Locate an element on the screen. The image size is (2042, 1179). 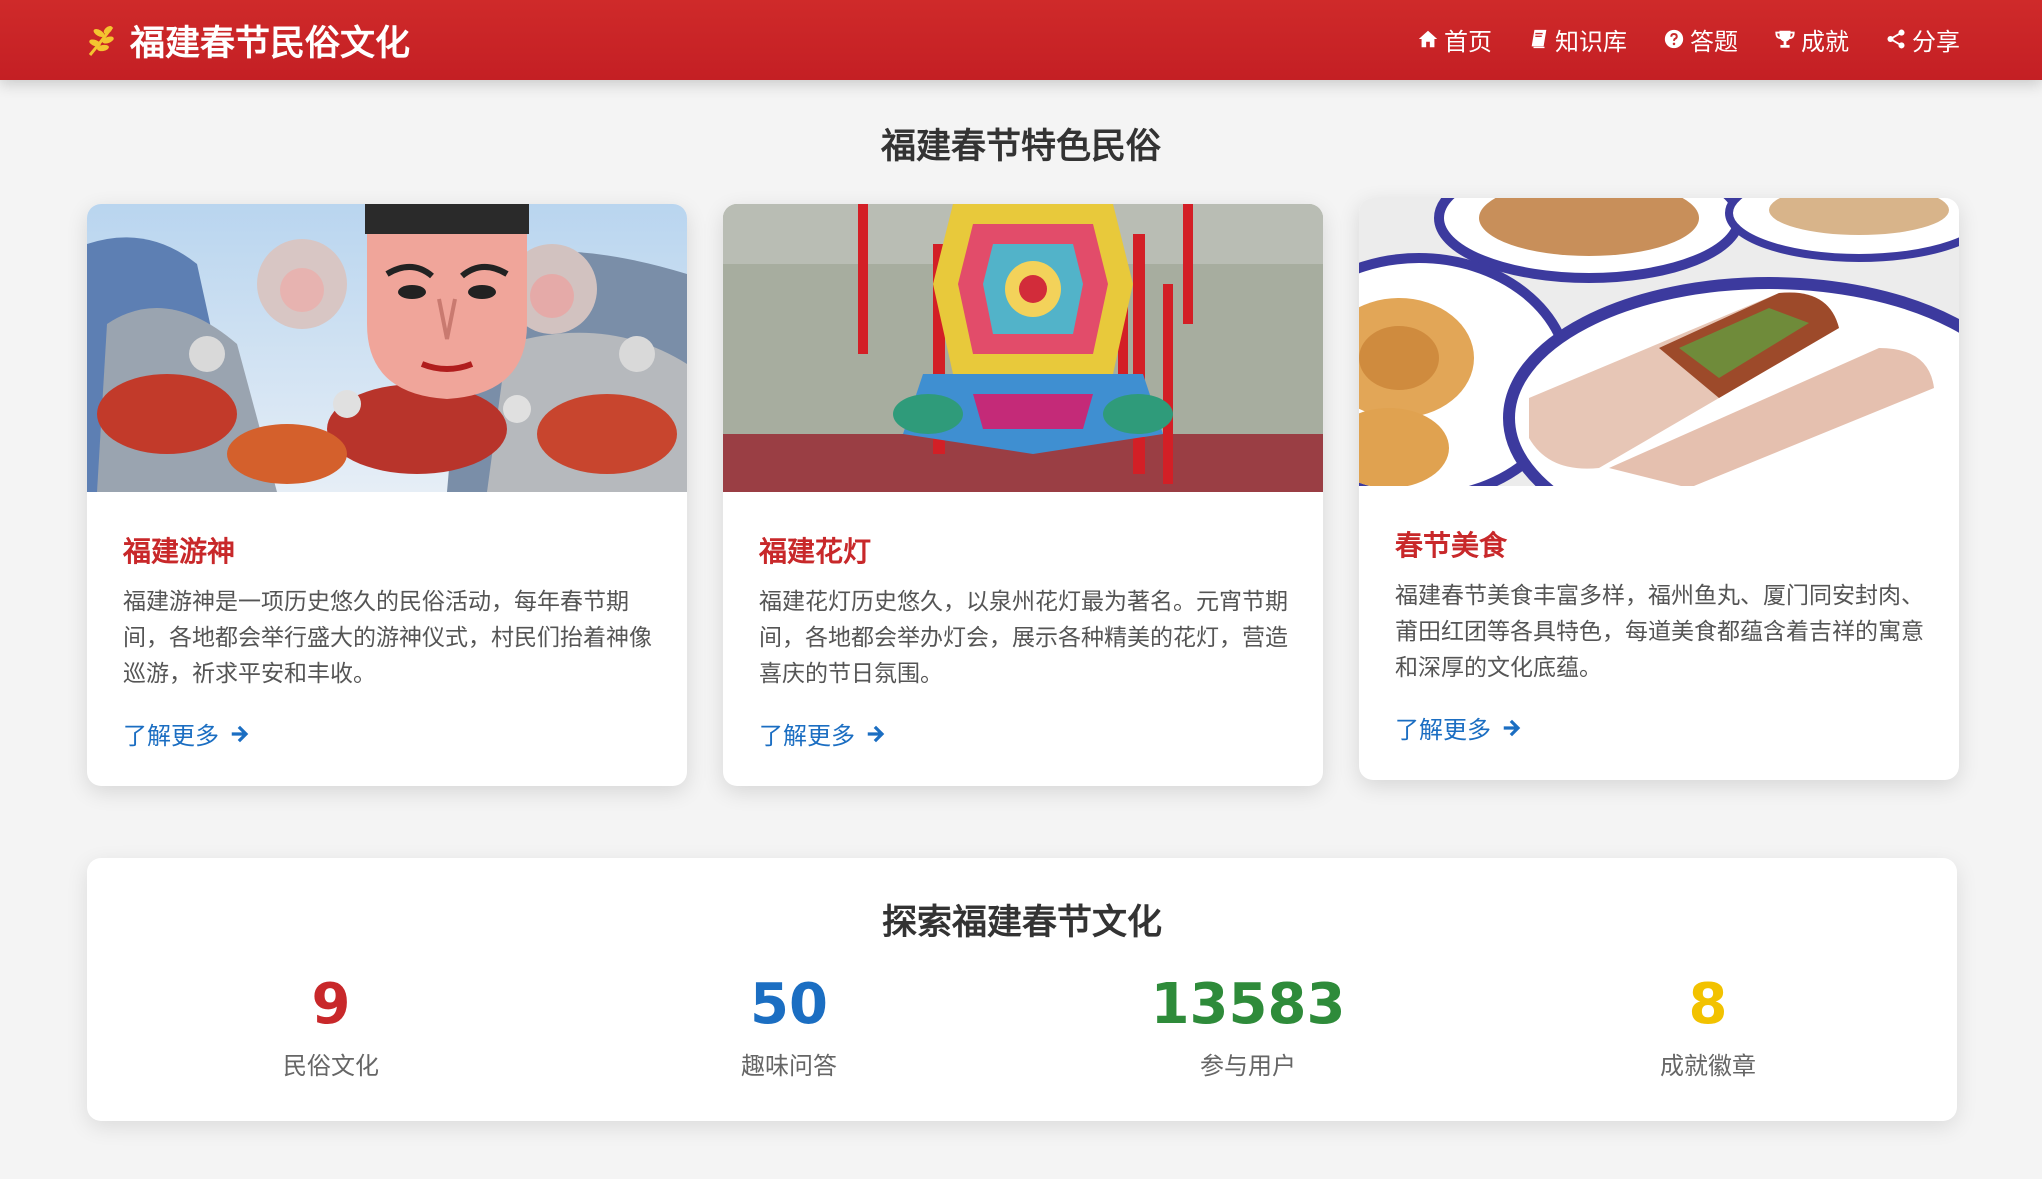
stats-title: 探索福建春节文化 is located at coordinates (1021, 922).